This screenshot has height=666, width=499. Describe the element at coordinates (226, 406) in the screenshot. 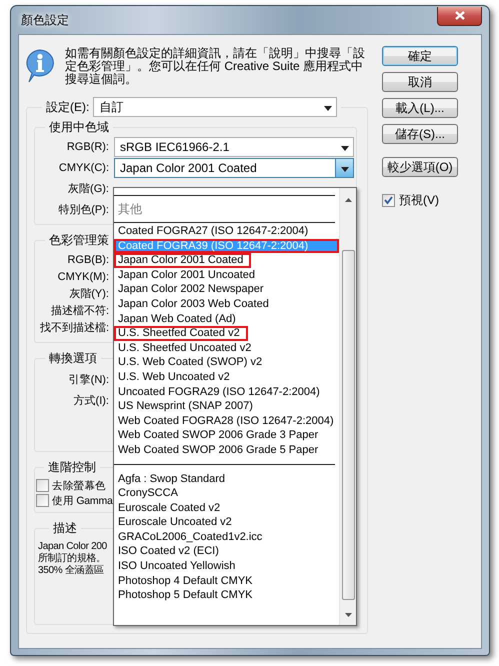

I see `dropdown-option: US Newsprint (SNAP 2007)` at that location.